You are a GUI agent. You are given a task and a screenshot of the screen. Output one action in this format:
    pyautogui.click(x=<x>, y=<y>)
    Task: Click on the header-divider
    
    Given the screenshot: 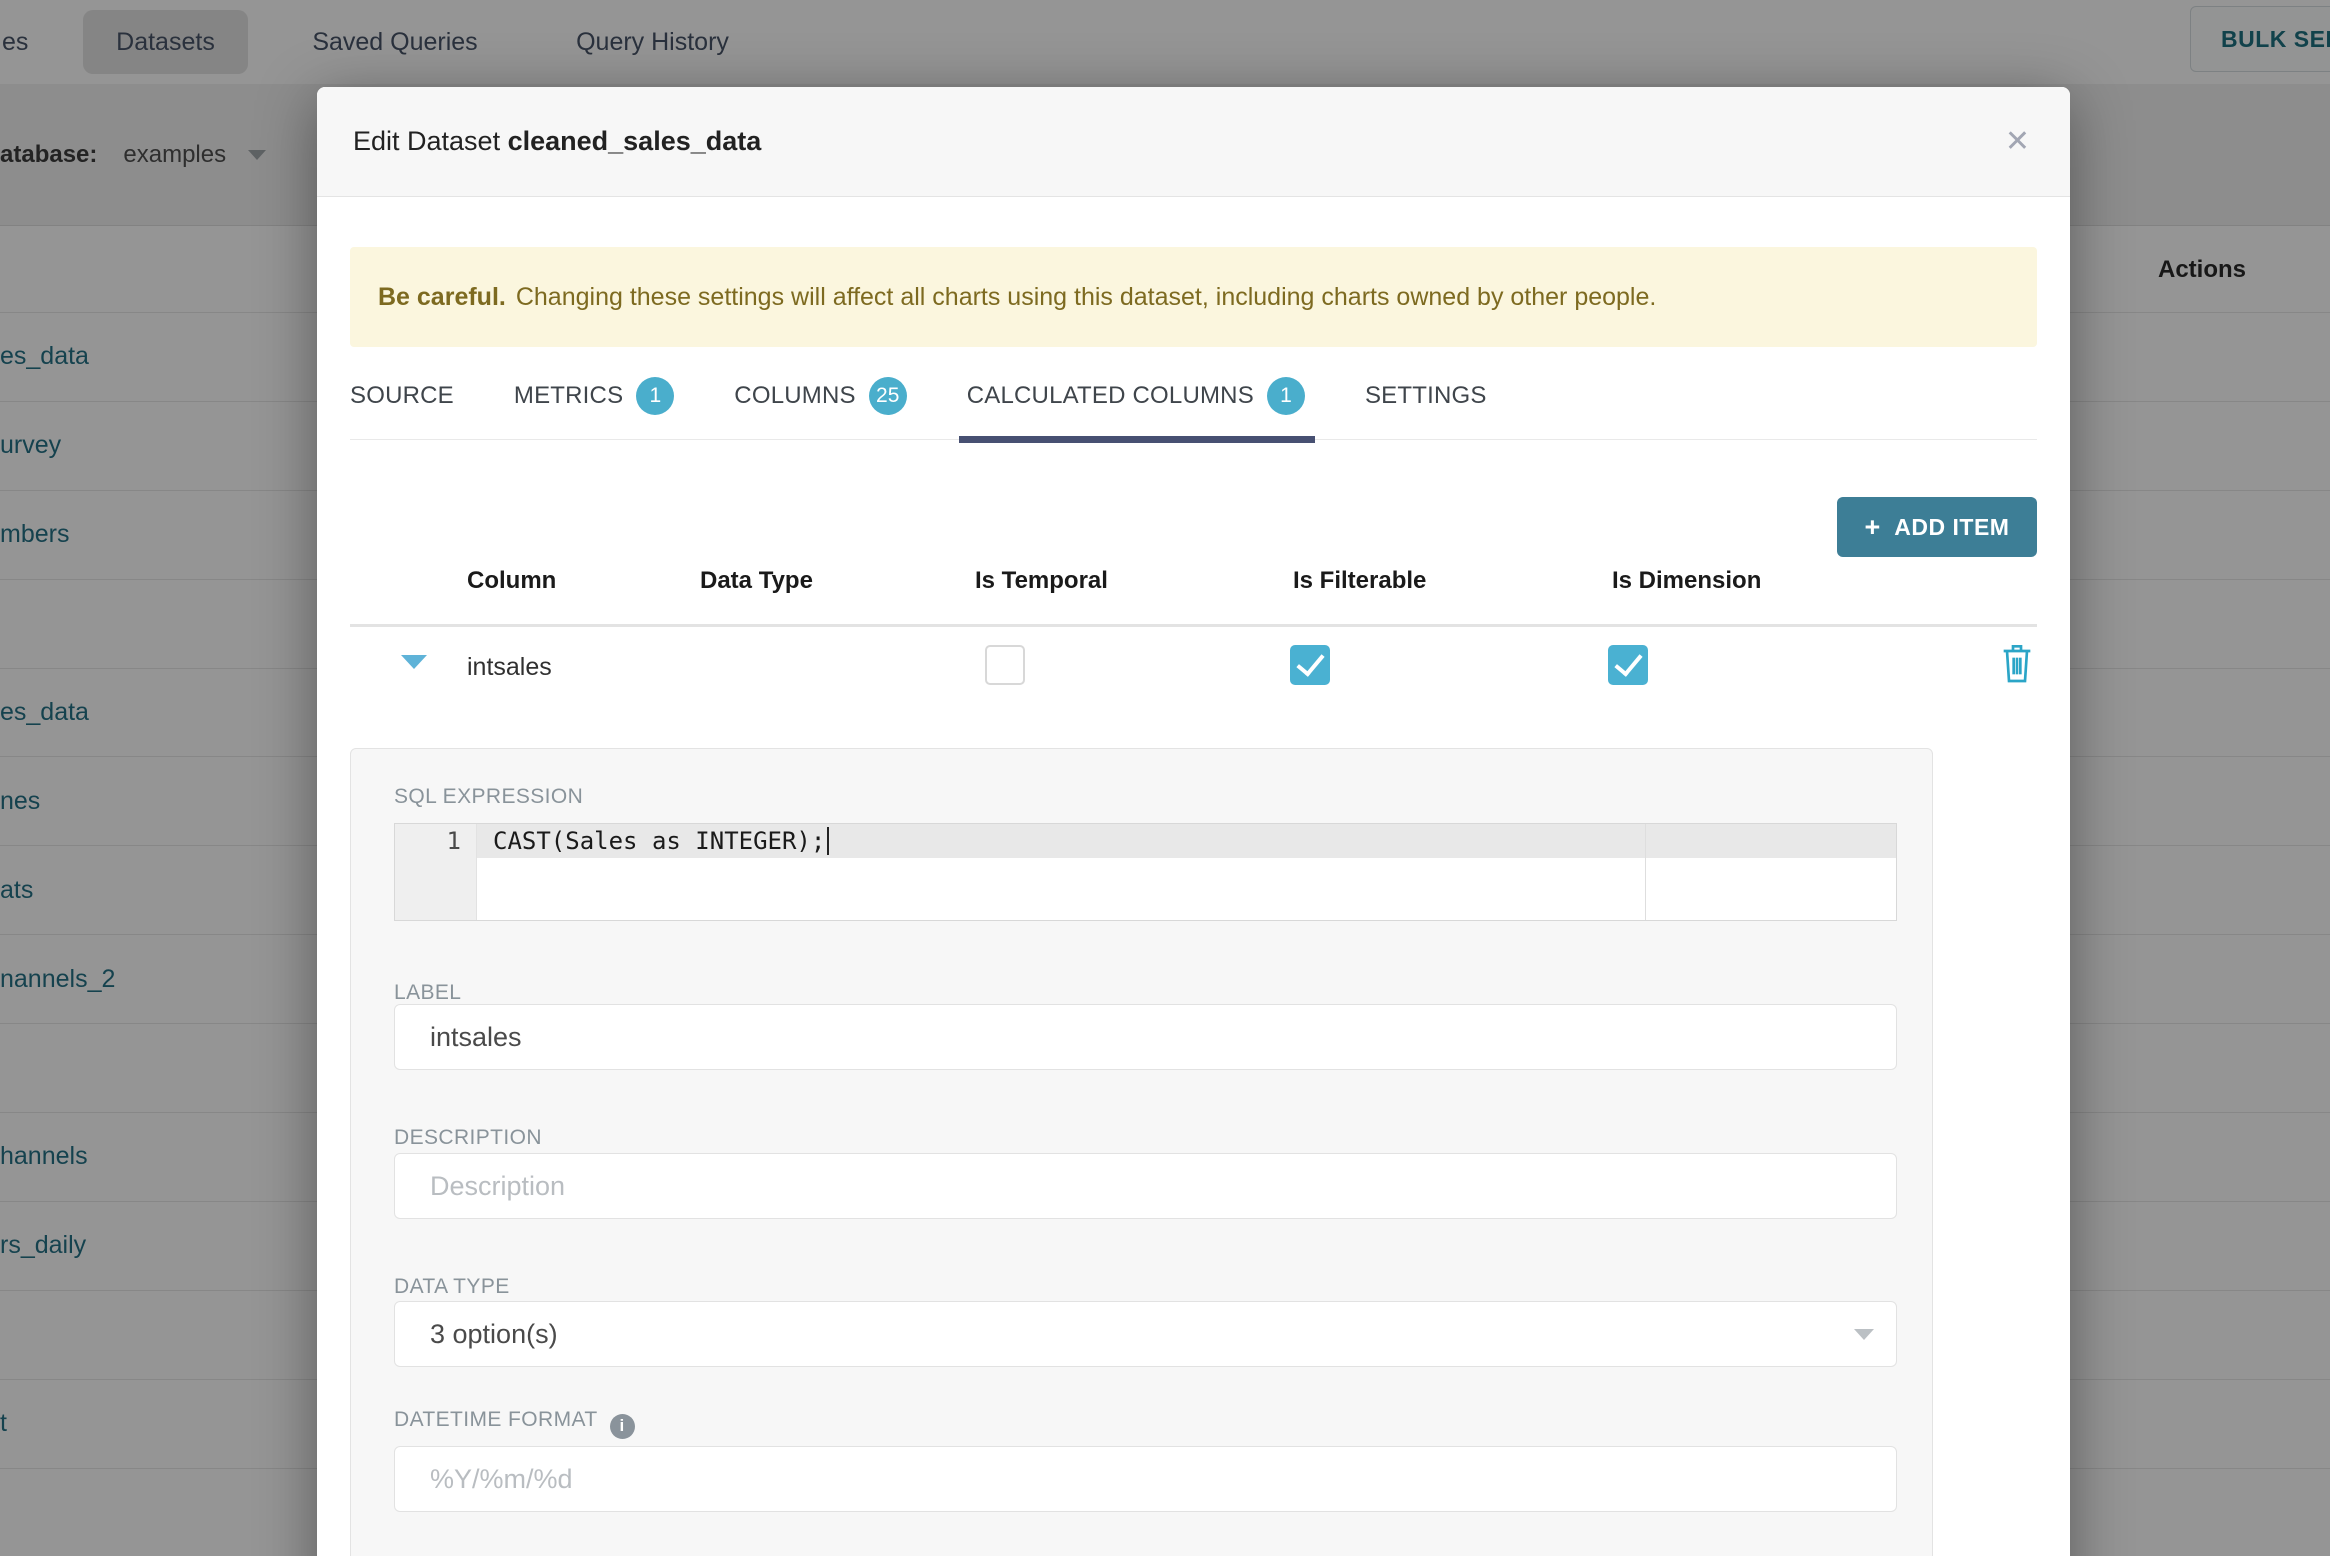 What is the action you would take?
    pyautogui.click(x=1193, y=625)
    